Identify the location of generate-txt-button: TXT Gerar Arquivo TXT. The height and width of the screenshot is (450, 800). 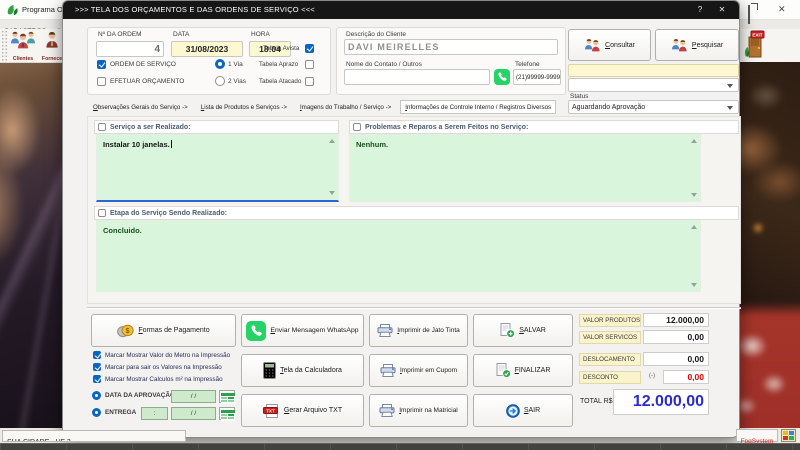
(302, 410).